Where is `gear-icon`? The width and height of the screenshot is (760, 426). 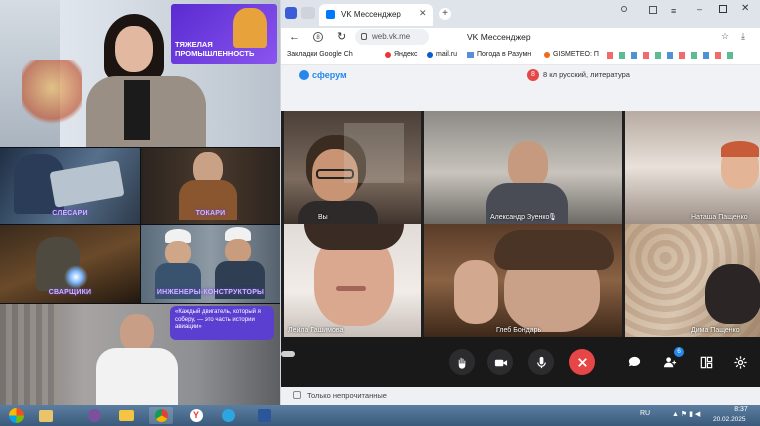 gear-icon is located at coordinates (740, 362).